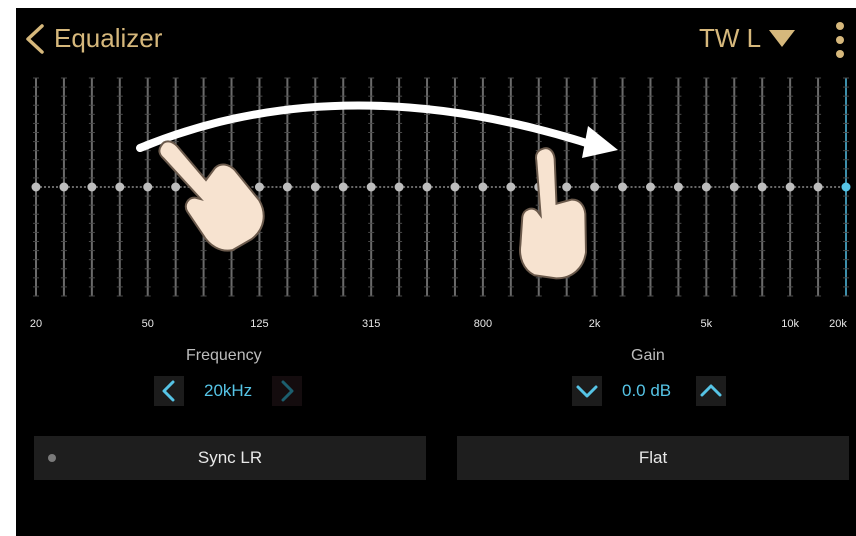 The image size is (856, 536). What do you see at coordinates (224, 355) in the screenshot?
I see `frequency-caption: Frequency` at bounding box center [224, 355].